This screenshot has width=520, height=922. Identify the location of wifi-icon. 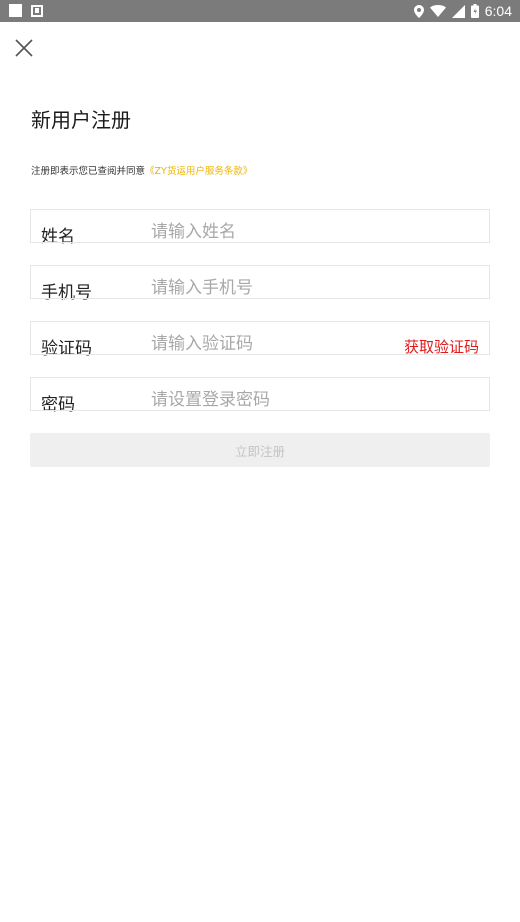
(437, 11).